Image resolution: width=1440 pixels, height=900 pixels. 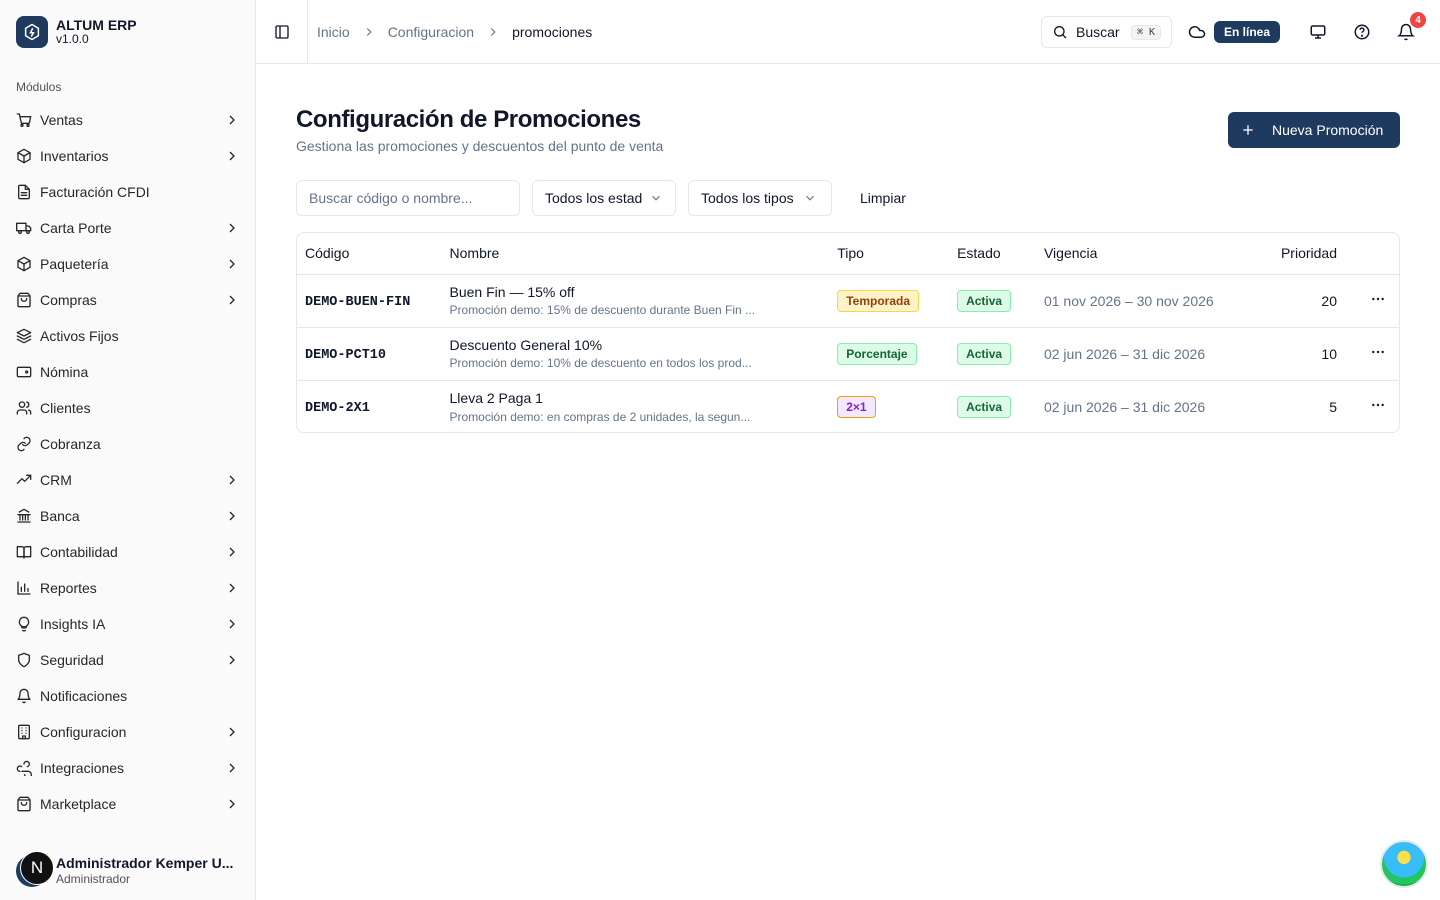 What do you see at coordinates (1418, 20) in the screenshot?
I see `notification-count-badge: 4` at bounding box center [1418, 20].